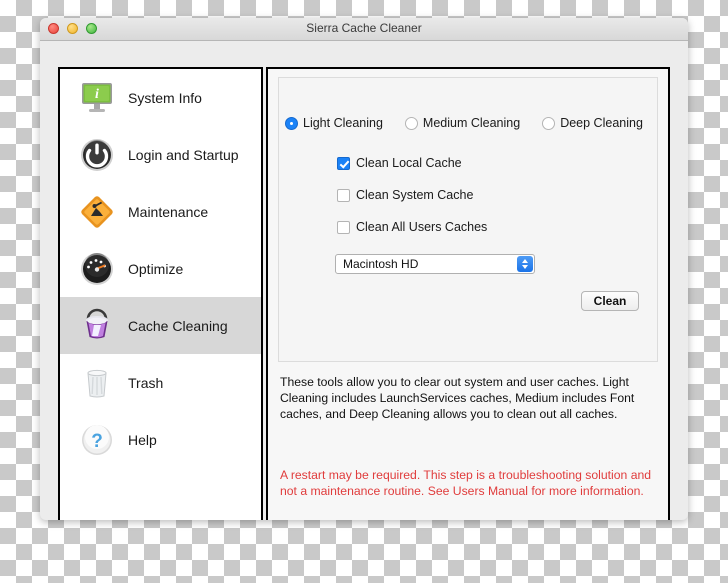 The image size is (728, 583). I want to click on radio-label: Light Cleaning, so click(343, 123).